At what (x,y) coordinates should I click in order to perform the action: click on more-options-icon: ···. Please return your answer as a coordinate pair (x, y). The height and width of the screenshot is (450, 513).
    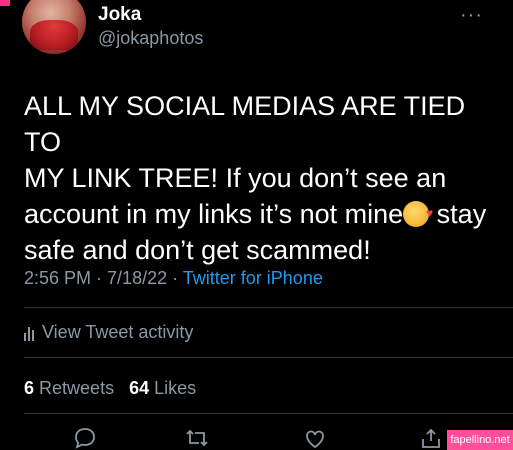
    Looking at the image, I should click on (471, 15).